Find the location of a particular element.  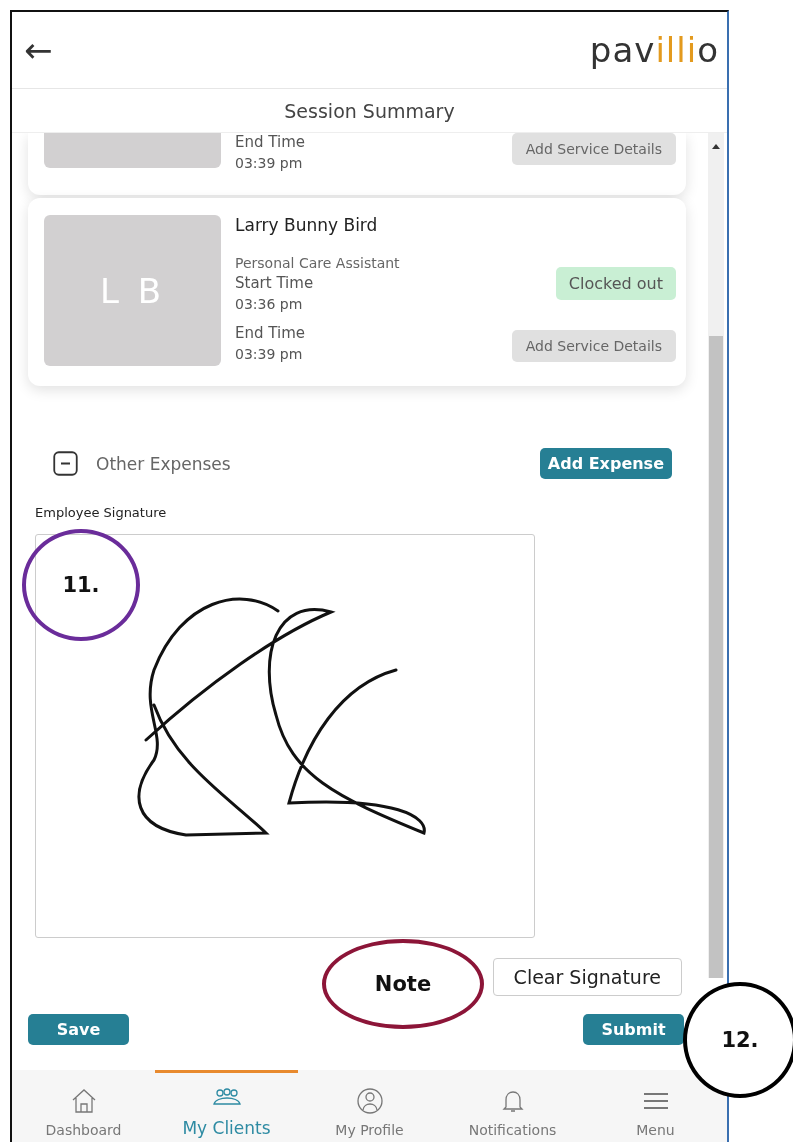

field-label: Employee Signature is located at coordinates (101, 512).